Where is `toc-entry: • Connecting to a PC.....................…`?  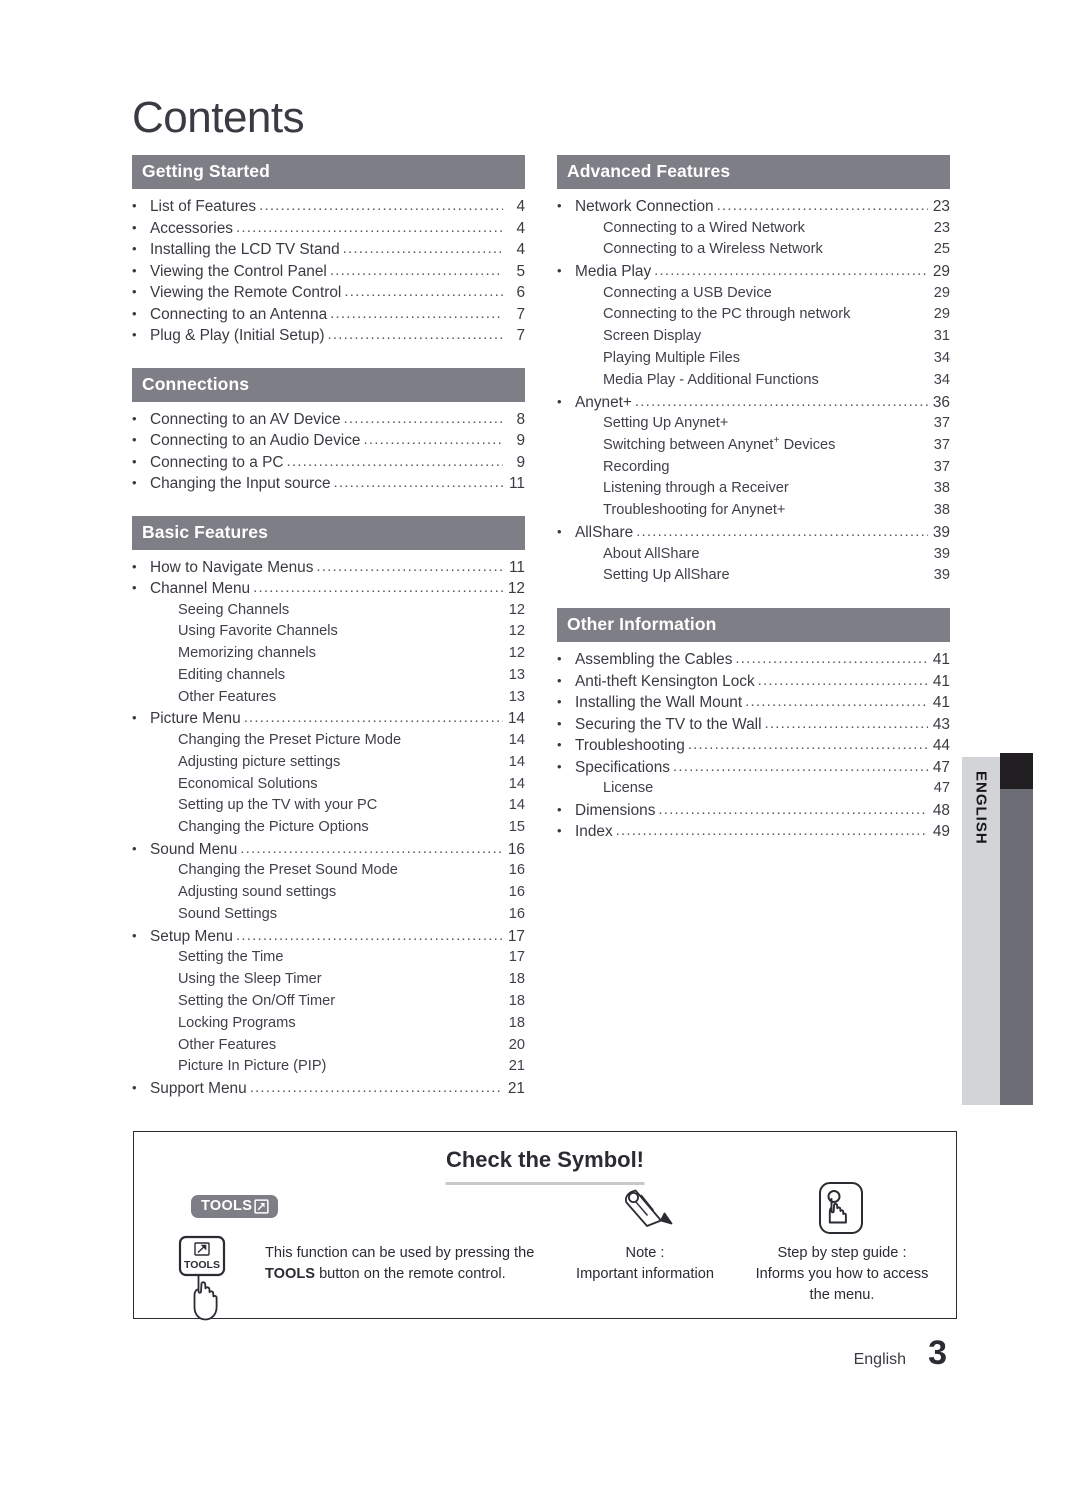
toc-entry: • Connecting to a PC.....................… is located at coordinates (328, 463).